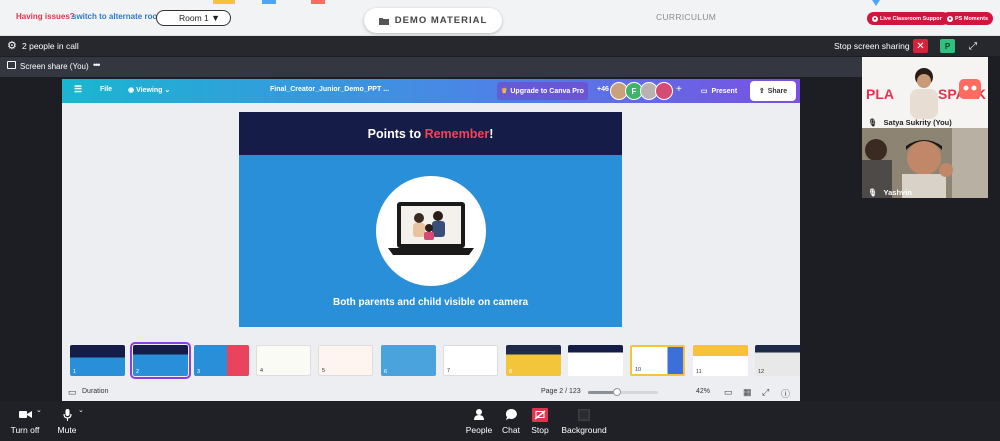 The width and height of the screenshot is (1000, 441). I want to click on expand-icon: ⤢, so click(973, 46).